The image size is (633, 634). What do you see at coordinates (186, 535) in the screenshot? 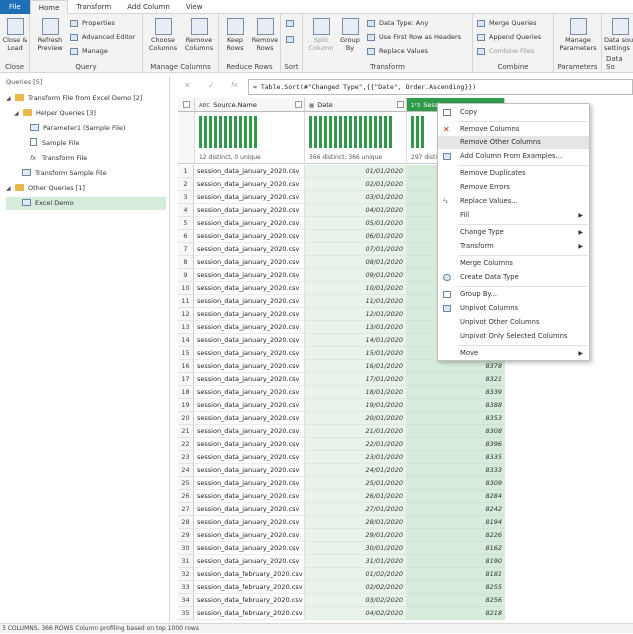
I see `row-number: 29` at bounding box center [186, 535].